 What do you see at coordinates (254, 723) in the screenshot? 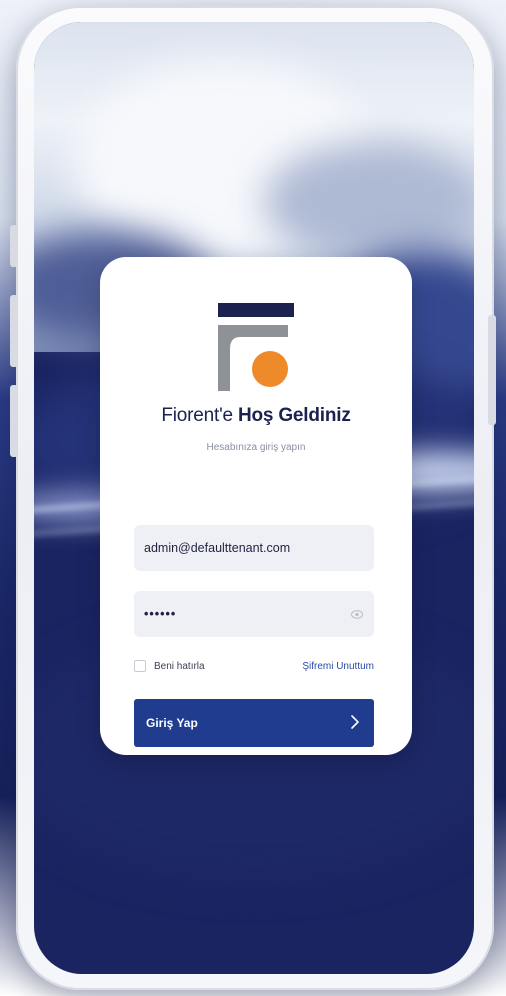
I see `login-button: Giriş Yap` at bounding box center [254, 723].